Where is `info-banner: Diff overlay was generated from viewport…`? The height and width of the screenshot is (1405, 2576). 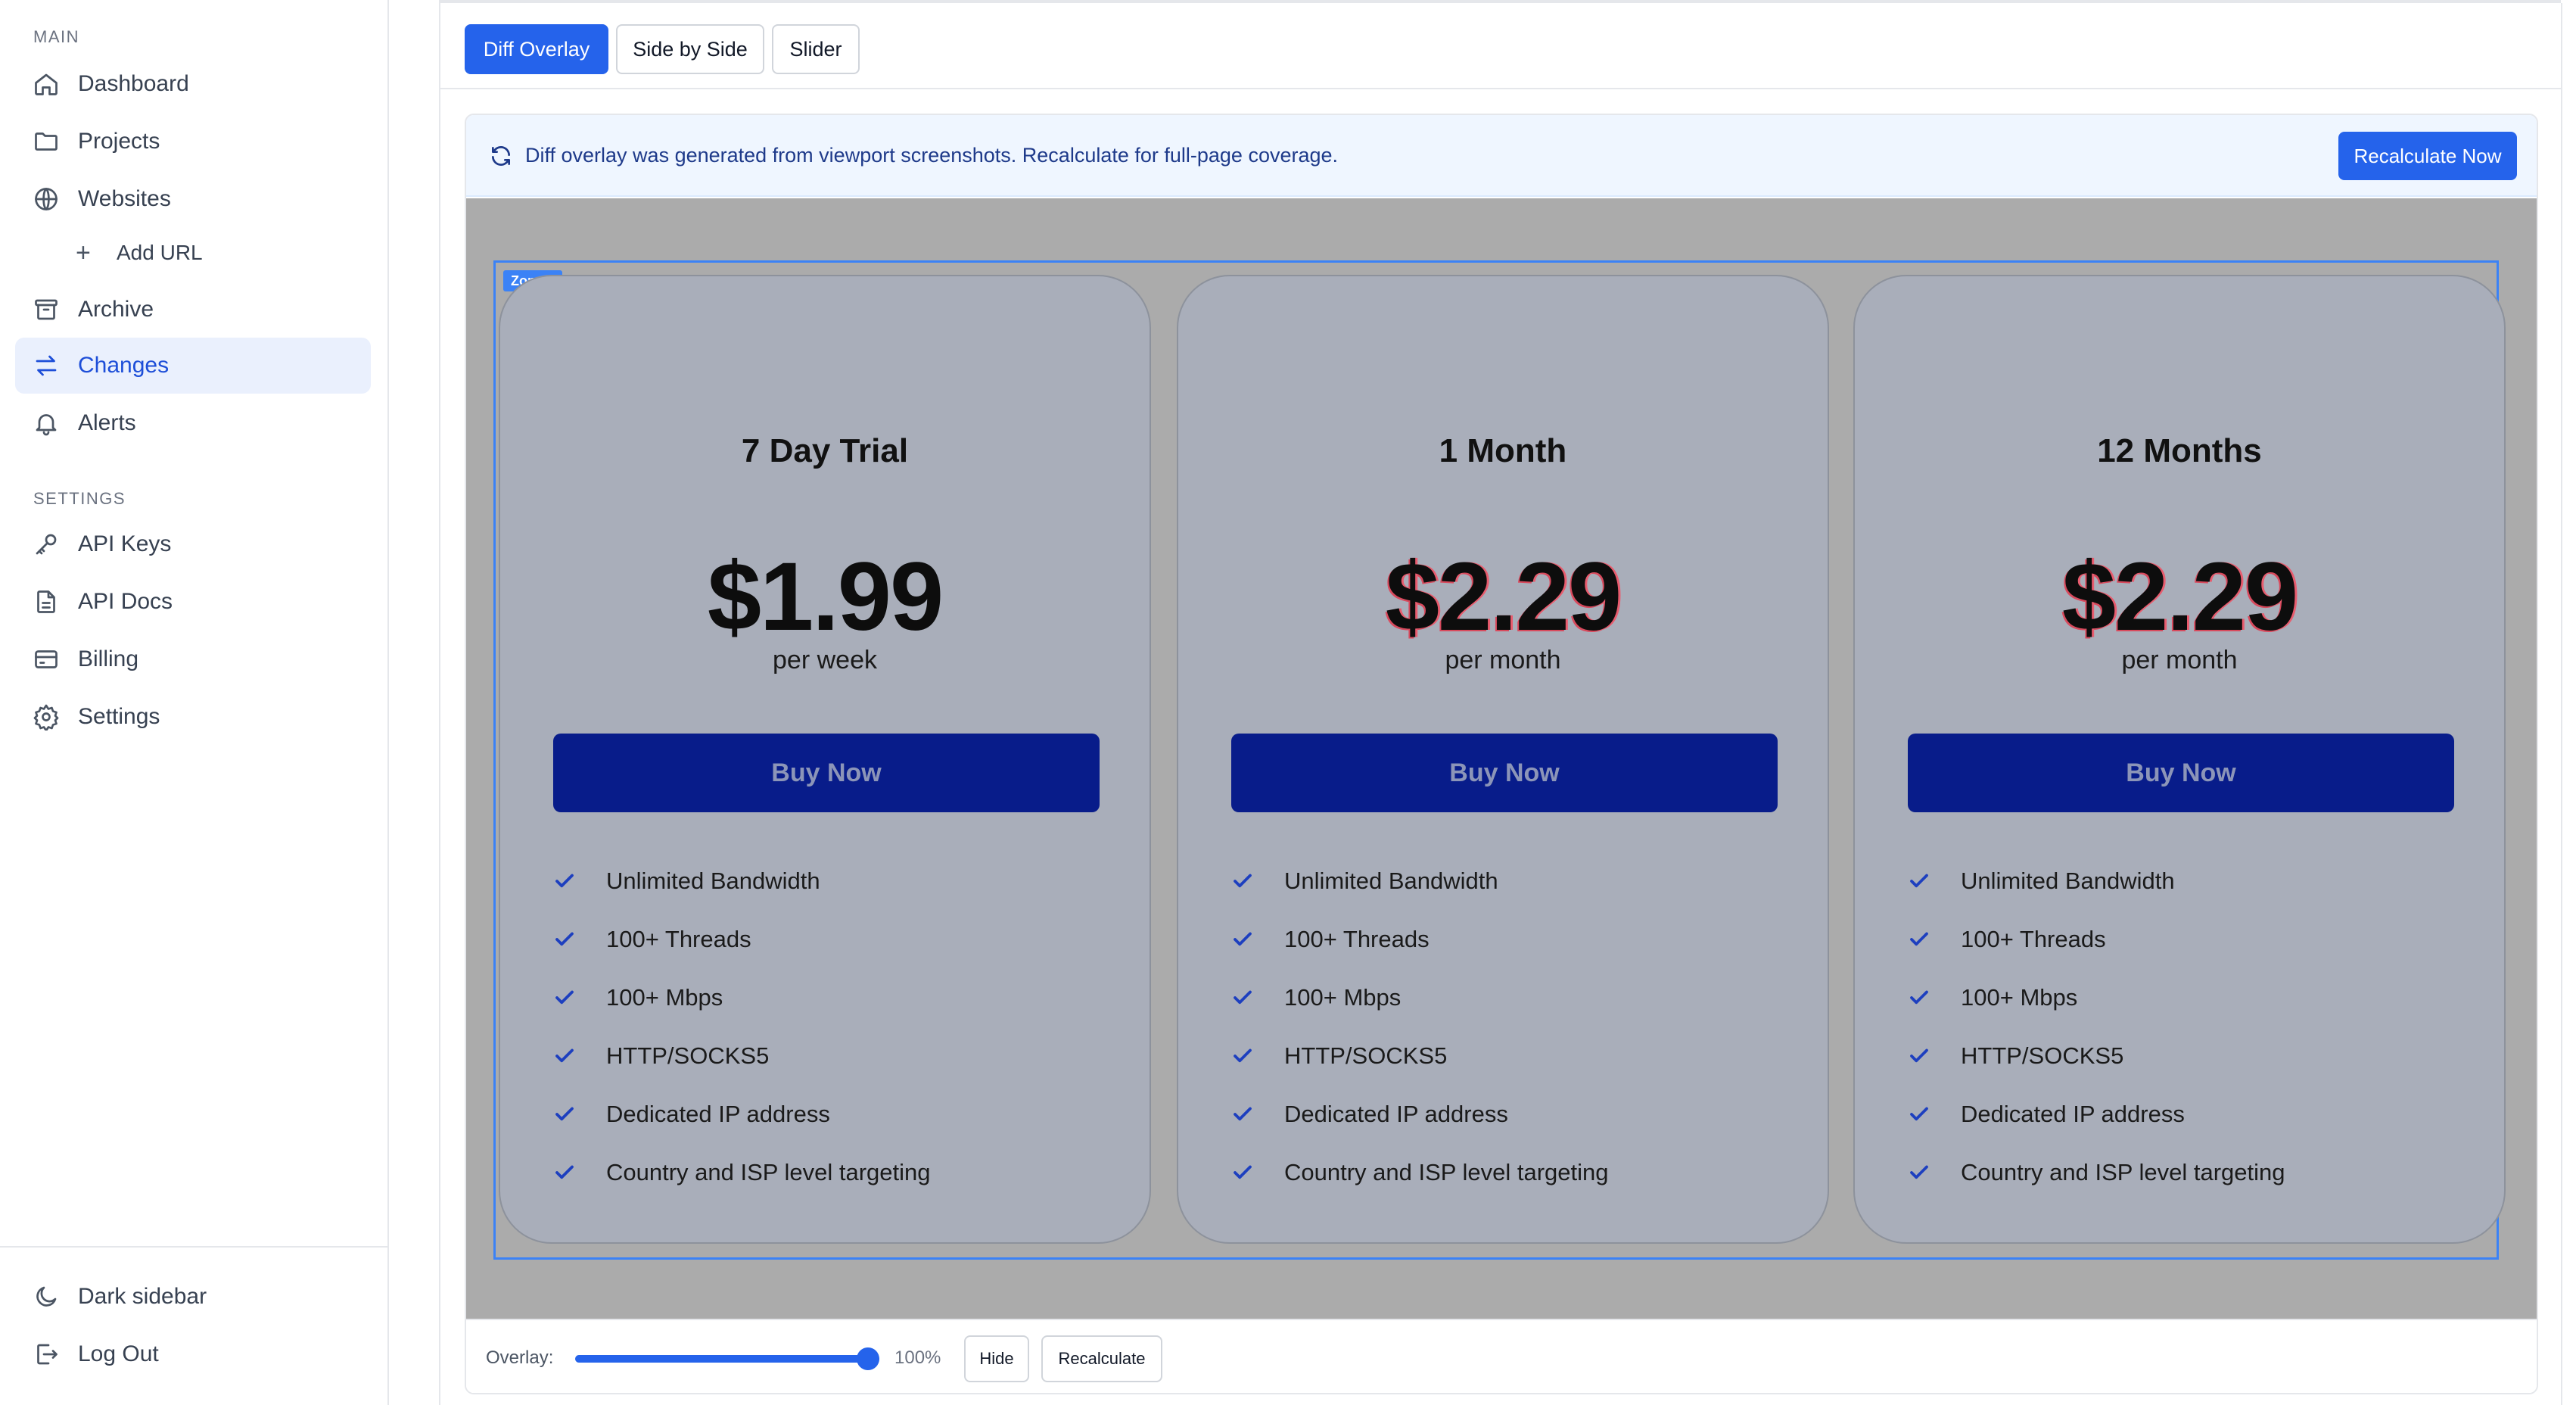 info-banner: Diff overlay was generated from viewport… is located at coordinates (1501, 156).